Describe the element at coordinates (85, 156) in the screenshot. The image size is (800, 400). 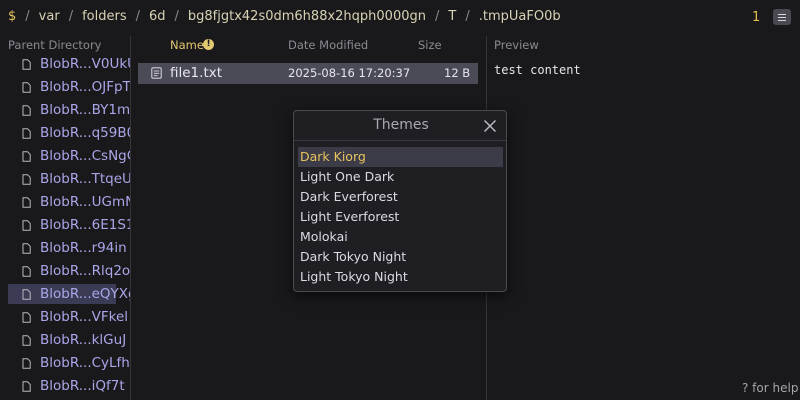
I see `parent-directory-item-label: BlobR...CsNgG` at that location.